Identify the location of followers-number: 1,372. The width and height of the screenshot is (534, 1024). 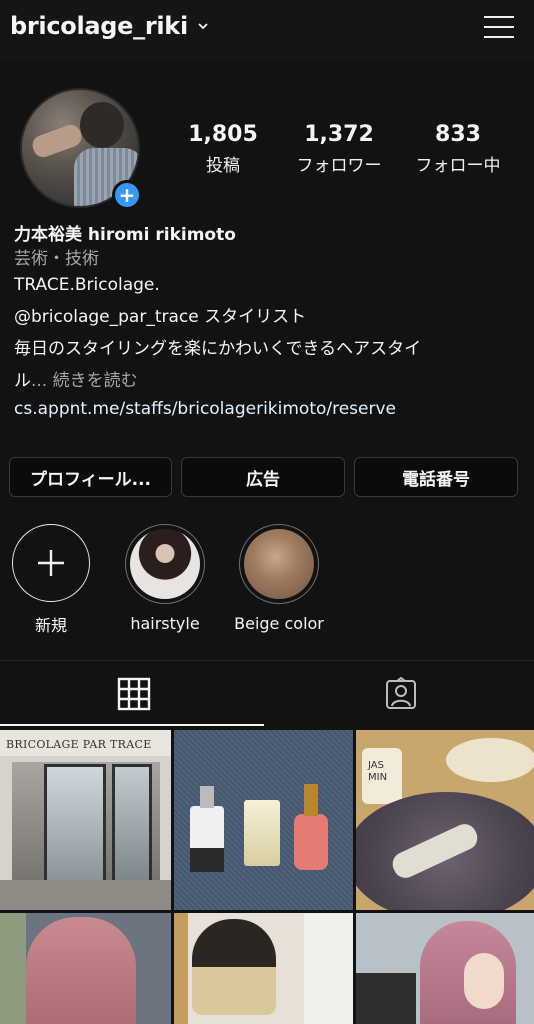
(339, 134).